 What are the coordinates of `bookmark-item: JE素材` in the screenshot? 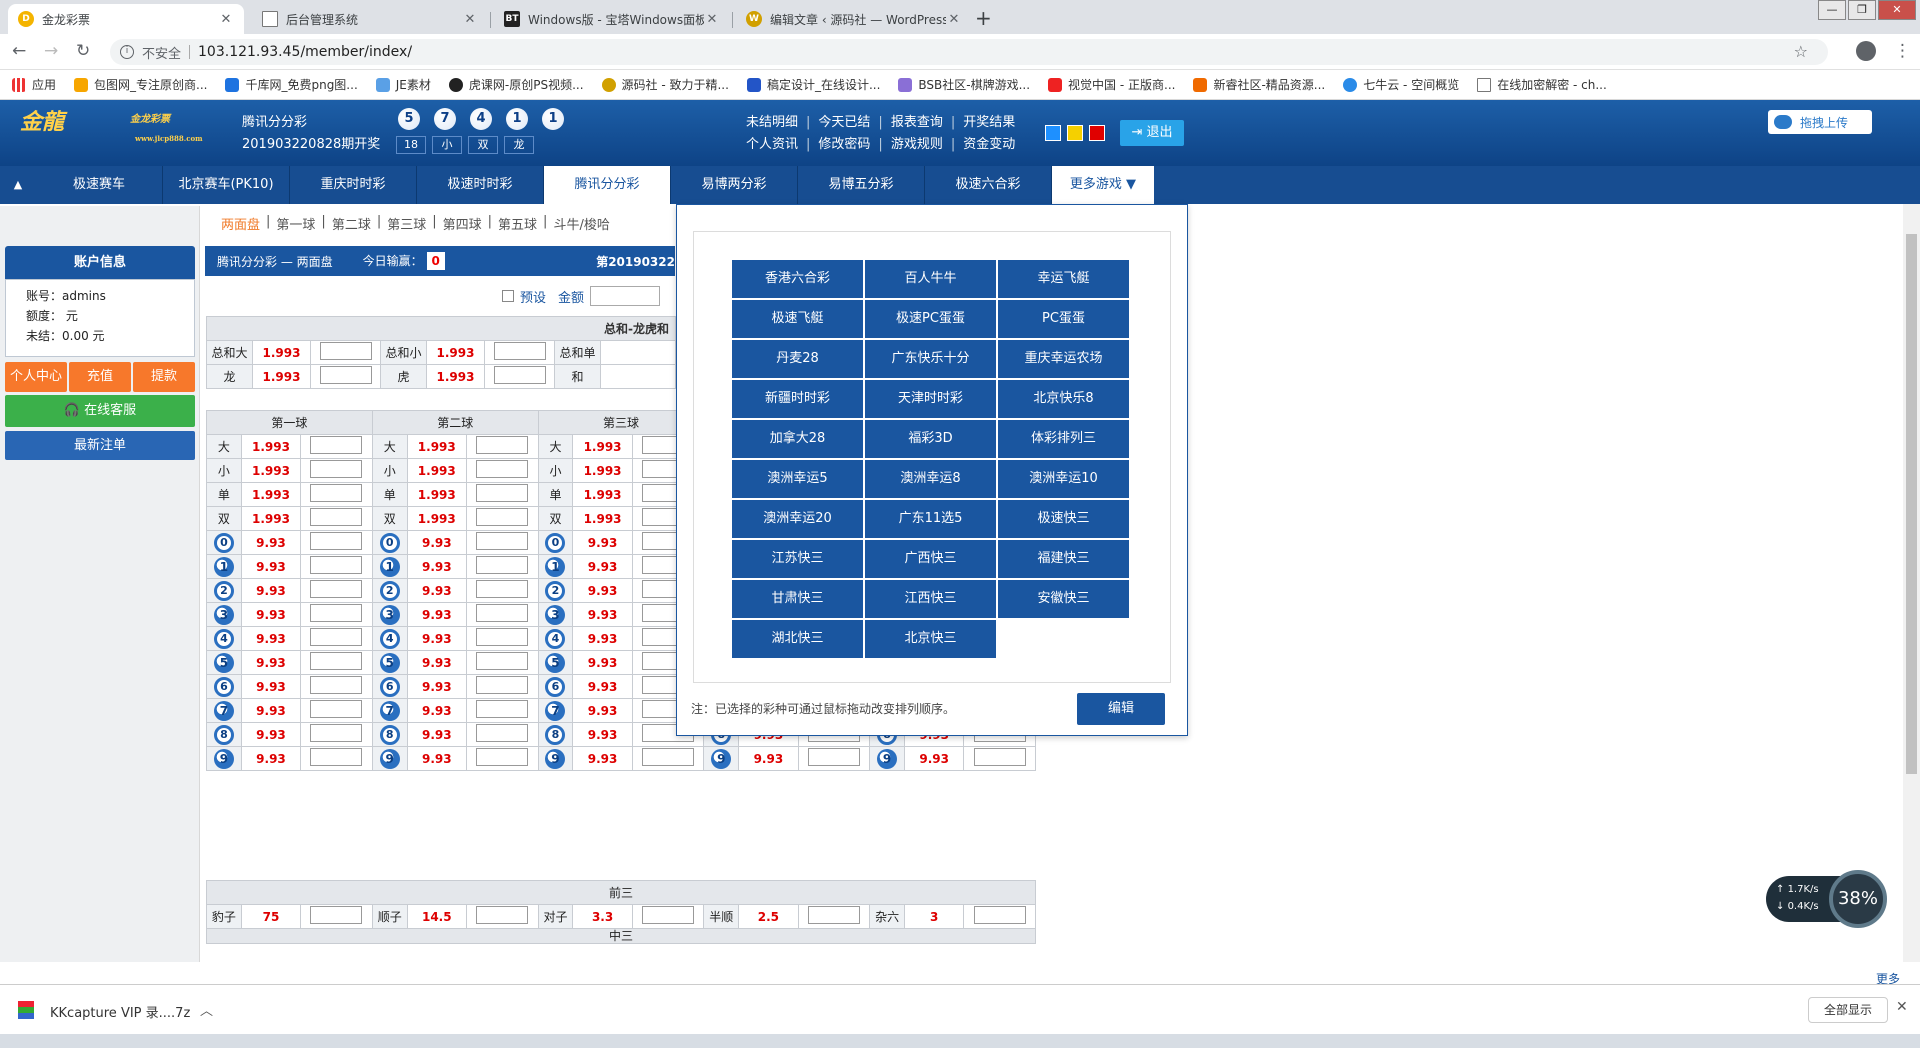 It's located at (403, 84).